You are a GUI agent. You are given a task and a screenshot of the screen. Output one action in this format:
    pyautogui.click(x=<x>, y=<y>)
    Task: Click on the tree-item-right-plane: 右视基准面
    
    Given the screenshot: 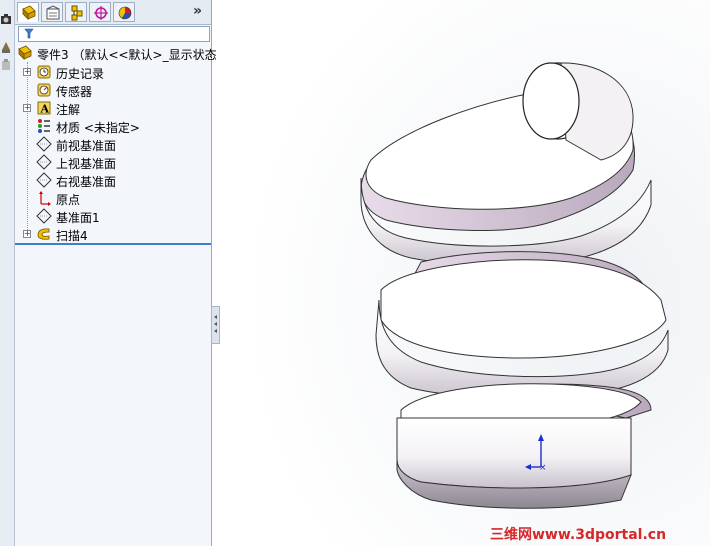 What is the action you would take?
    pyautogui.click(x=113, y=180)
    